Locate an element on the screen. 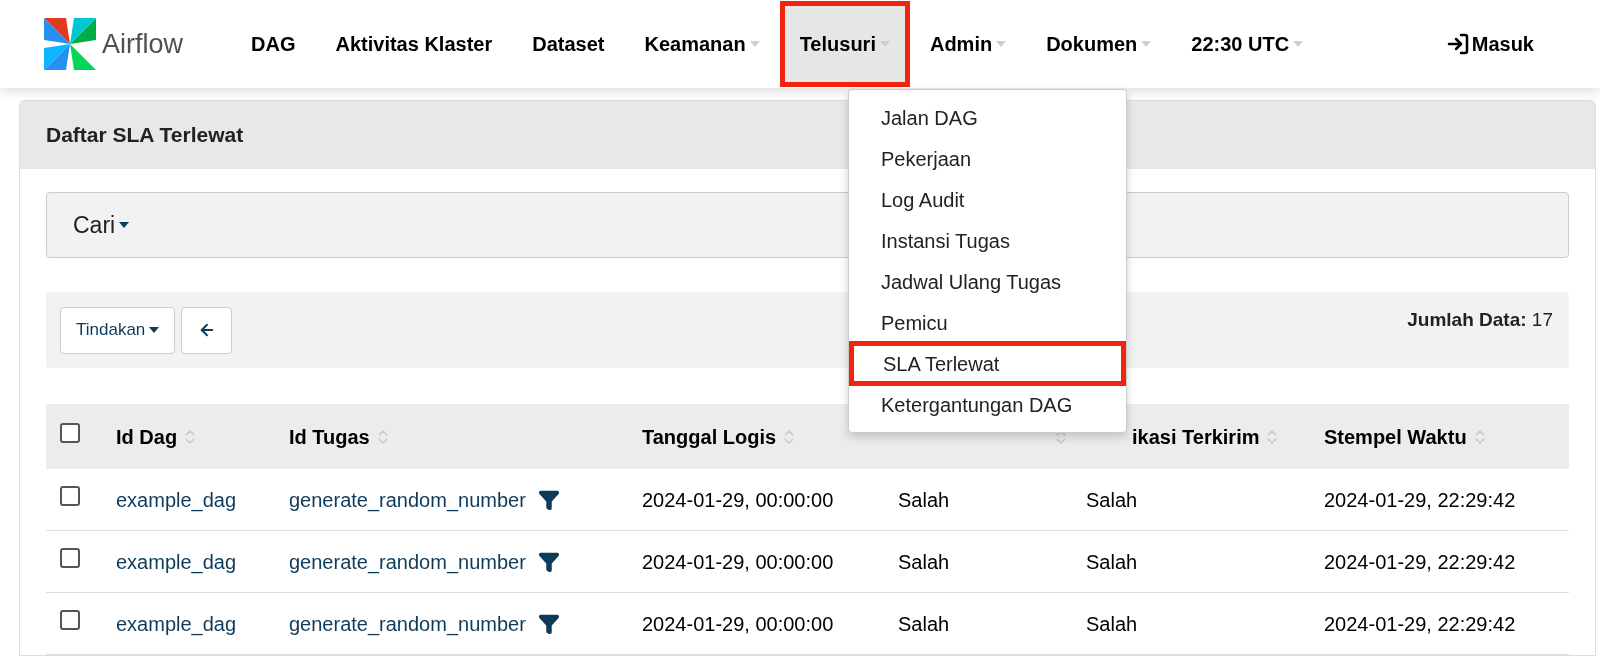 The image size is (1600, 656). column-header: ikasi Terkirim is located at coordinates (1196, 436).